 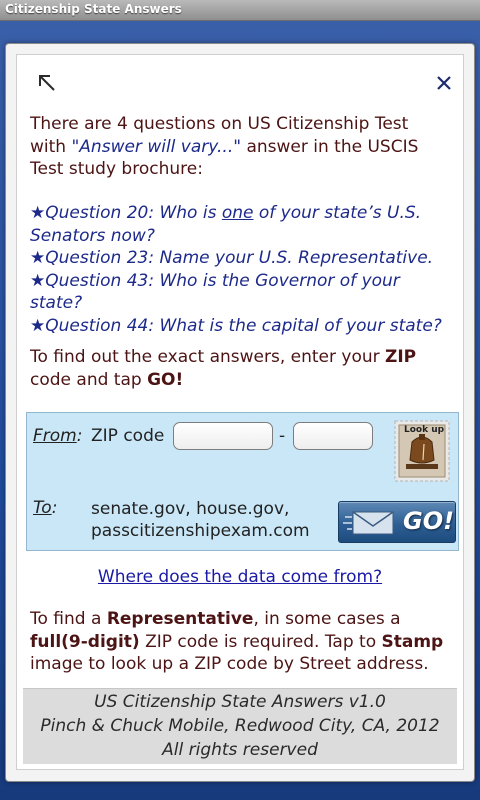 I want to click on rep-full-zip: full(9-digit), so click(x=85, y=641).